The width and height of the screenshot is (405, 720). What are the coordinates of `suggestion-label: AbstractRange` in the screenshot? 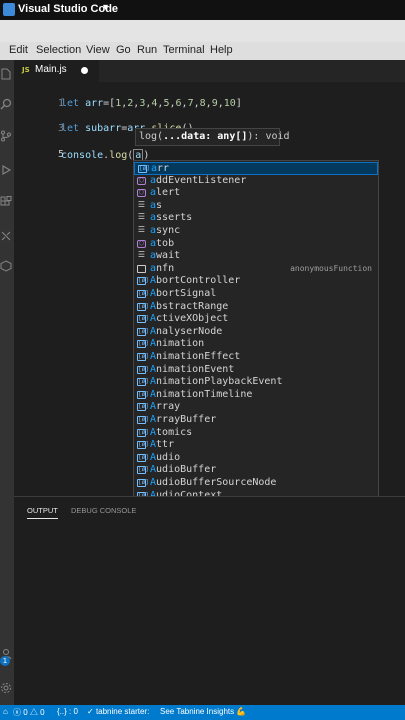 It's located at (189, 306).